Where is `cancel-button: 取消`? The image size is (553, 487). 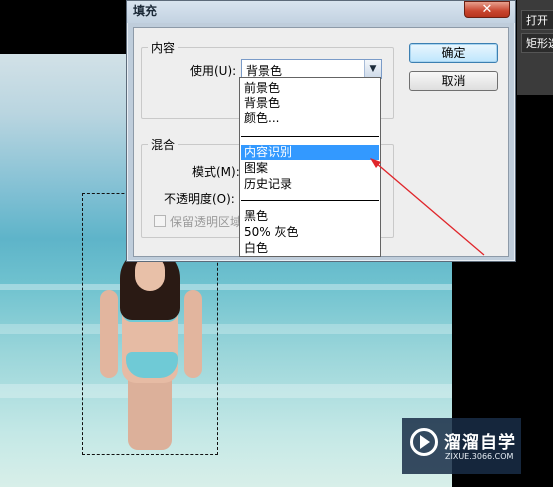
cancel-button: 取消 is located at coordinates (453, 81).